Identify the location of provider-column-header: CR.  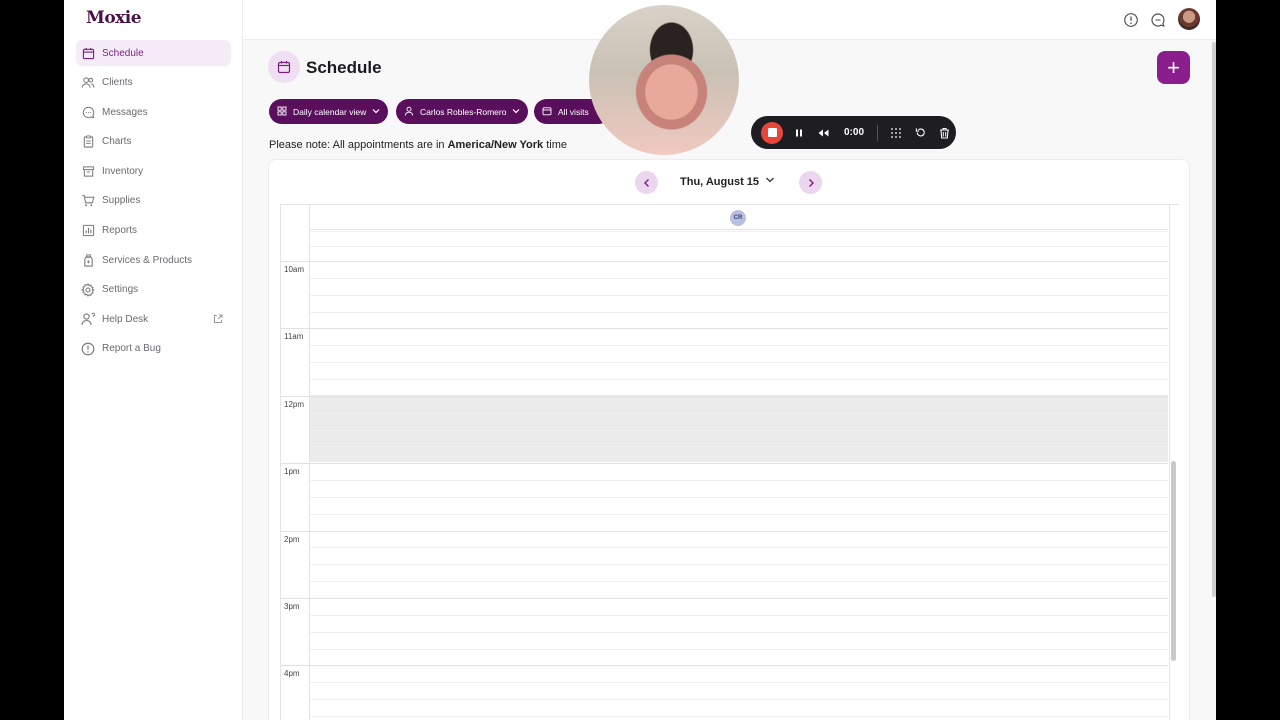
(739, 217).